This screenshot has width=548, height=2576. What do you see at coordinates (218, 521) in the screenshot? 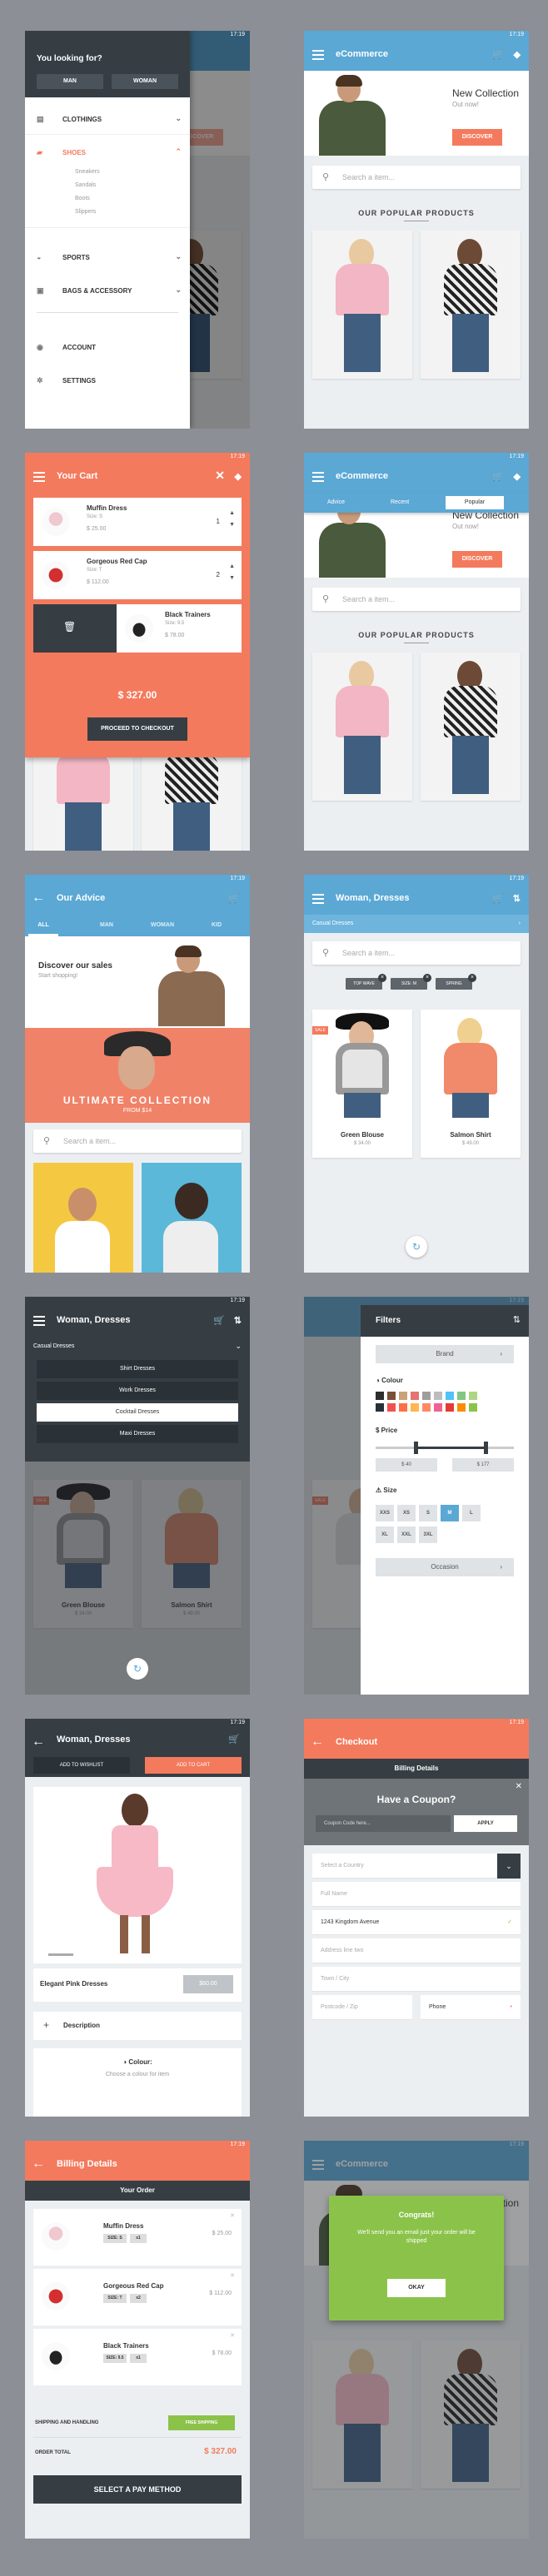
I see `quantity-value: 1` at bounding box center [218, 521].